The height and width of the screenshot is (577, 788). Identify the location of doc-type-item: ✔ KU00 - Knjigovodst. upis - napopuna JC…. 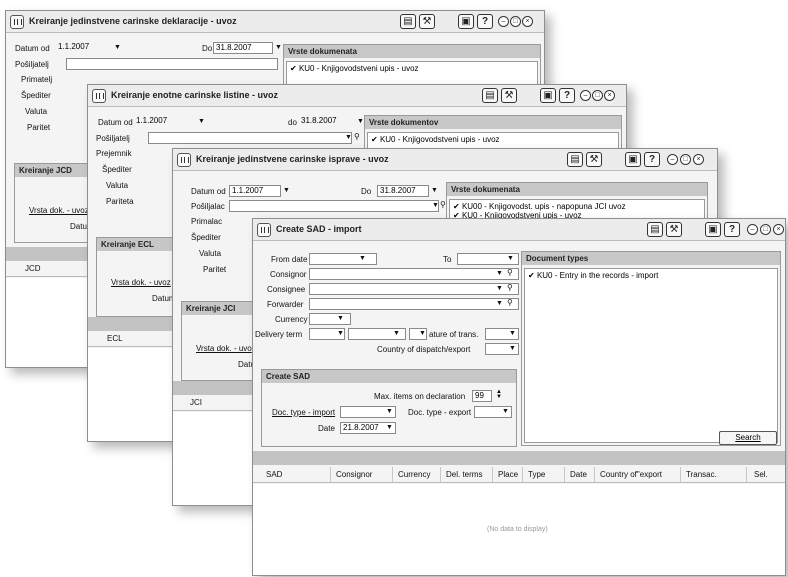
(539, 206).